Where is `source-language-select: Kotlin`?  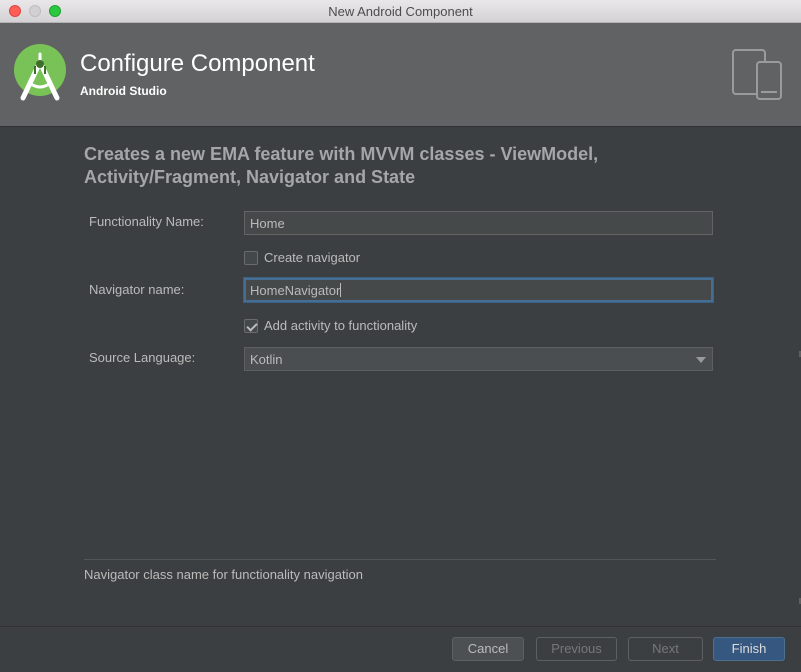
source-language-select: Kotlin is located at coordinates (478, 359).